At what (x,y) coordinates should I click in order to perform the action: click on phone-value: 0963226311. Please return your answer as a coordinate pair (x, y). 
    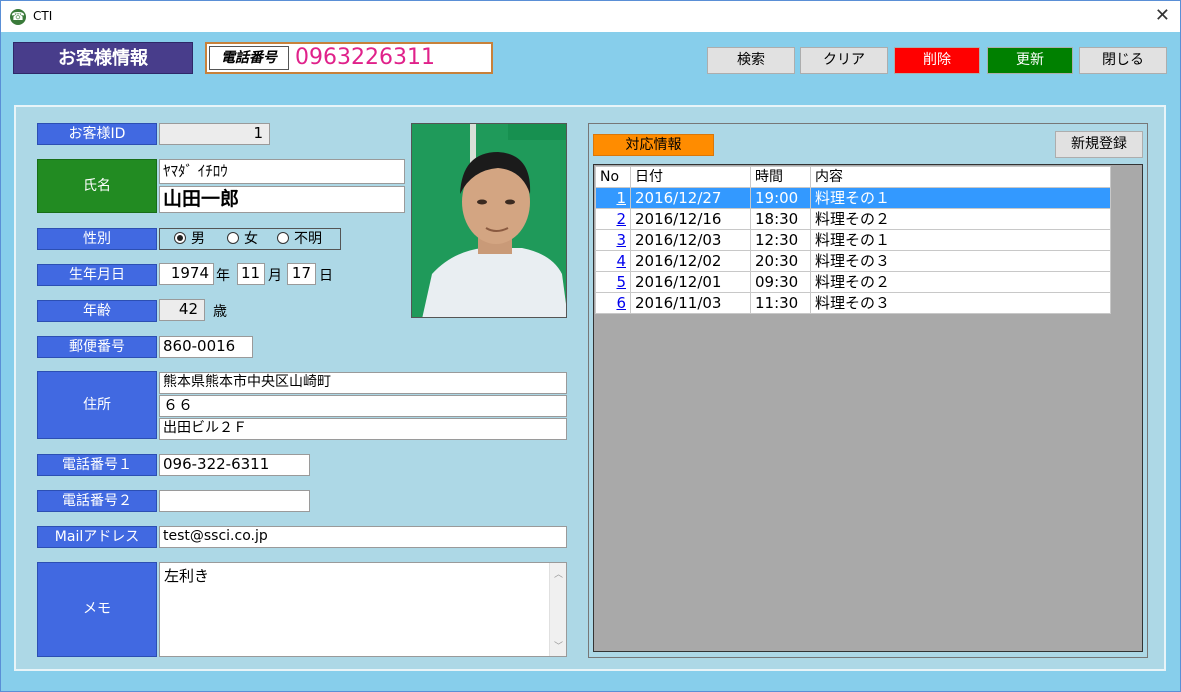
    Looking at the image, I should click on (365, 57).